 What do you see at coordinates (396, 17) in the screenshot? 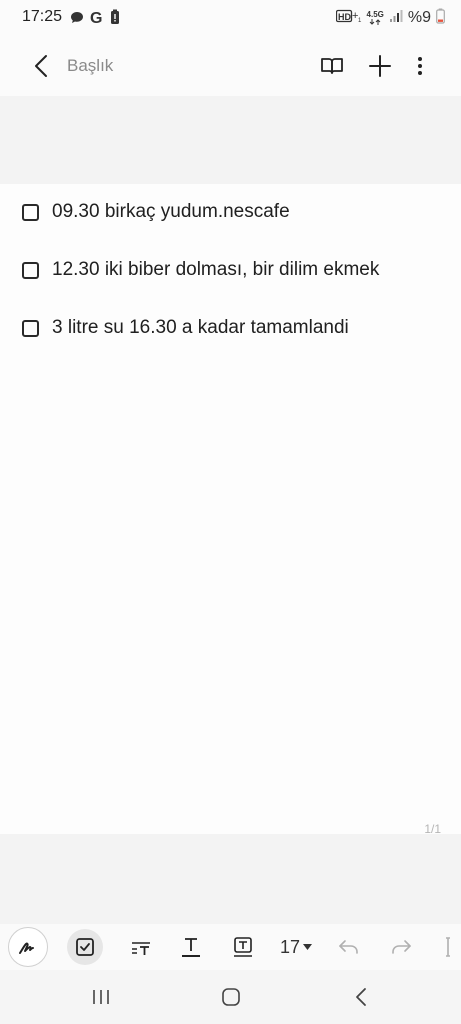
I see `signal-icon` at bounding box center [396, 17].